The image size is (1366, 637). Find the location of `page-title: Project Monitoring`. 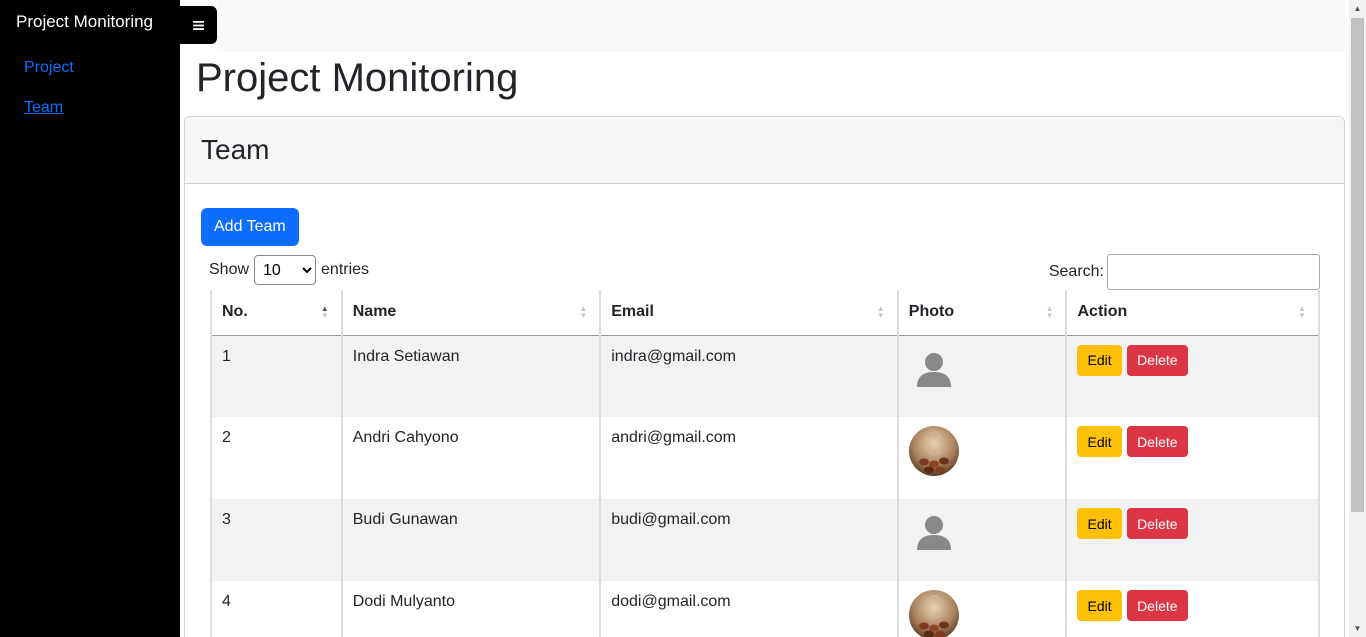

page-title: Project Monitoring is located at coordinates (357, 78).